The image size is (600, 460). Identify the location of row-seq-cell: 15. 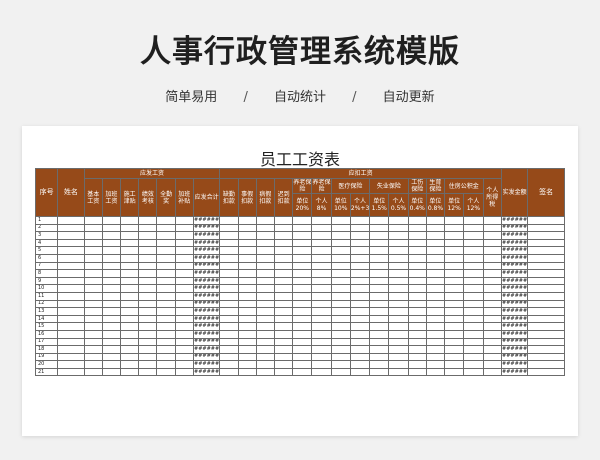
(46, 326).